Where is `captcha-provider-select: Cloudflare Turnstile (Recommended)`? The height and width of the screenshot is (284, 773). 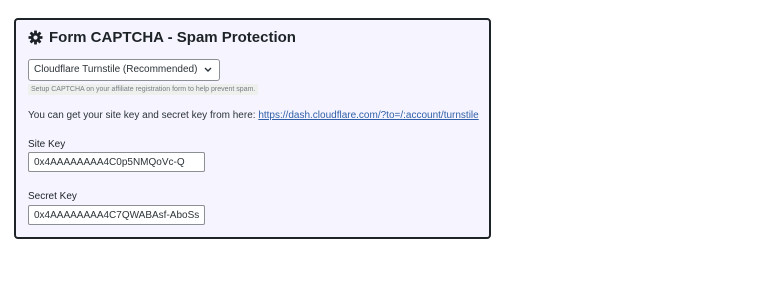 captcha-provider-select: Cloudflare Turnstile (Recommended) is located at coordinates (124, 70).